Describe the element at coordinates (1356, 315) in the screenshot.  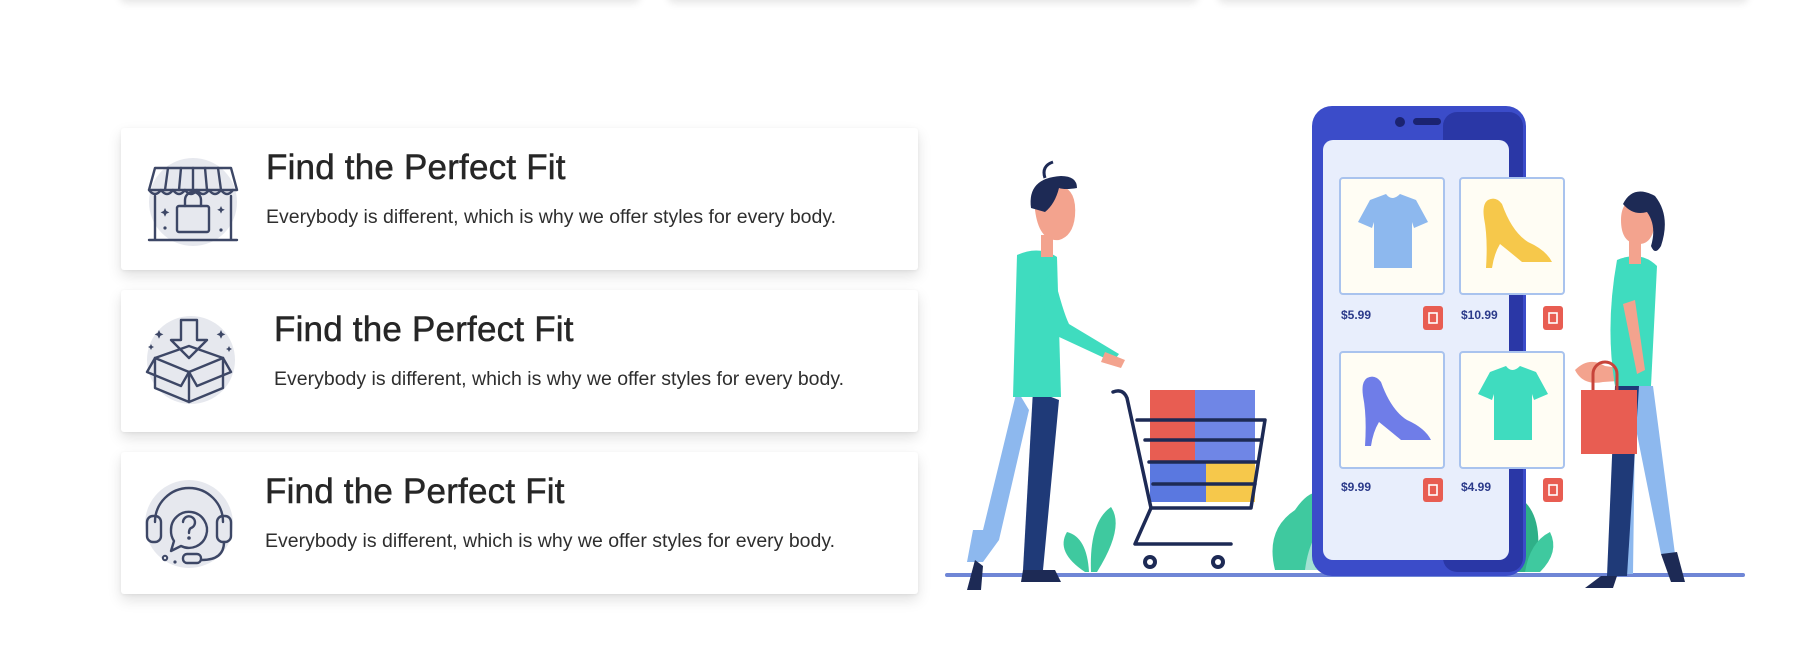
I see `price-label: $5.99` at that location.